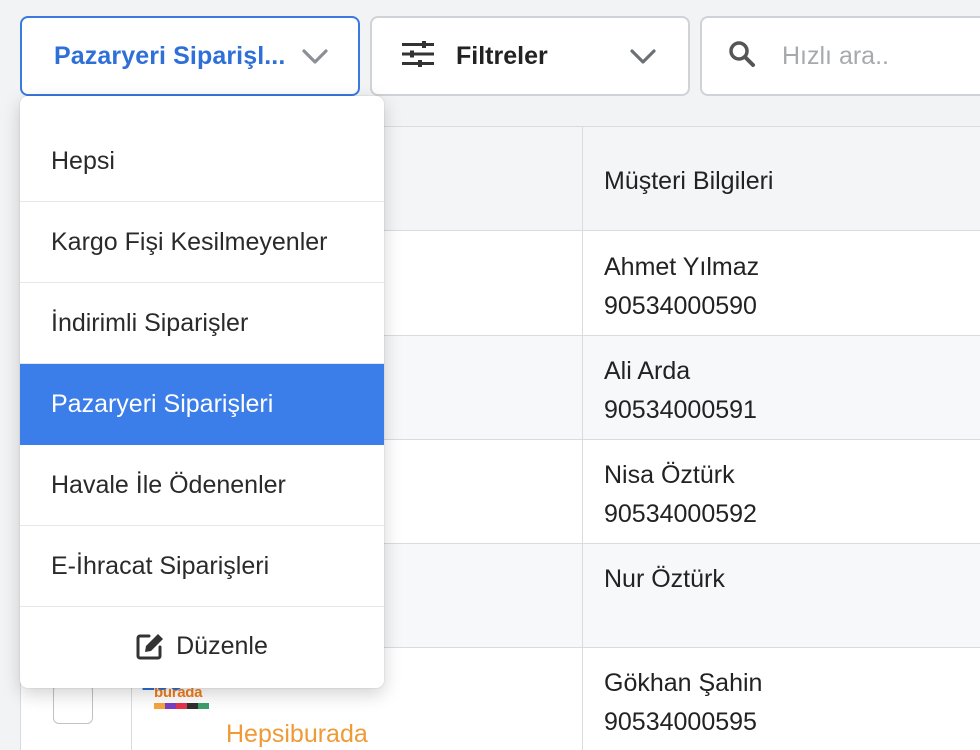 Image resolution: width=980 pixels, height=750 pixels. What do you see at coordinates (647, 371) in the screenshot?
I see `customer-name: Ali Arda` at bounding box center [647, 371].